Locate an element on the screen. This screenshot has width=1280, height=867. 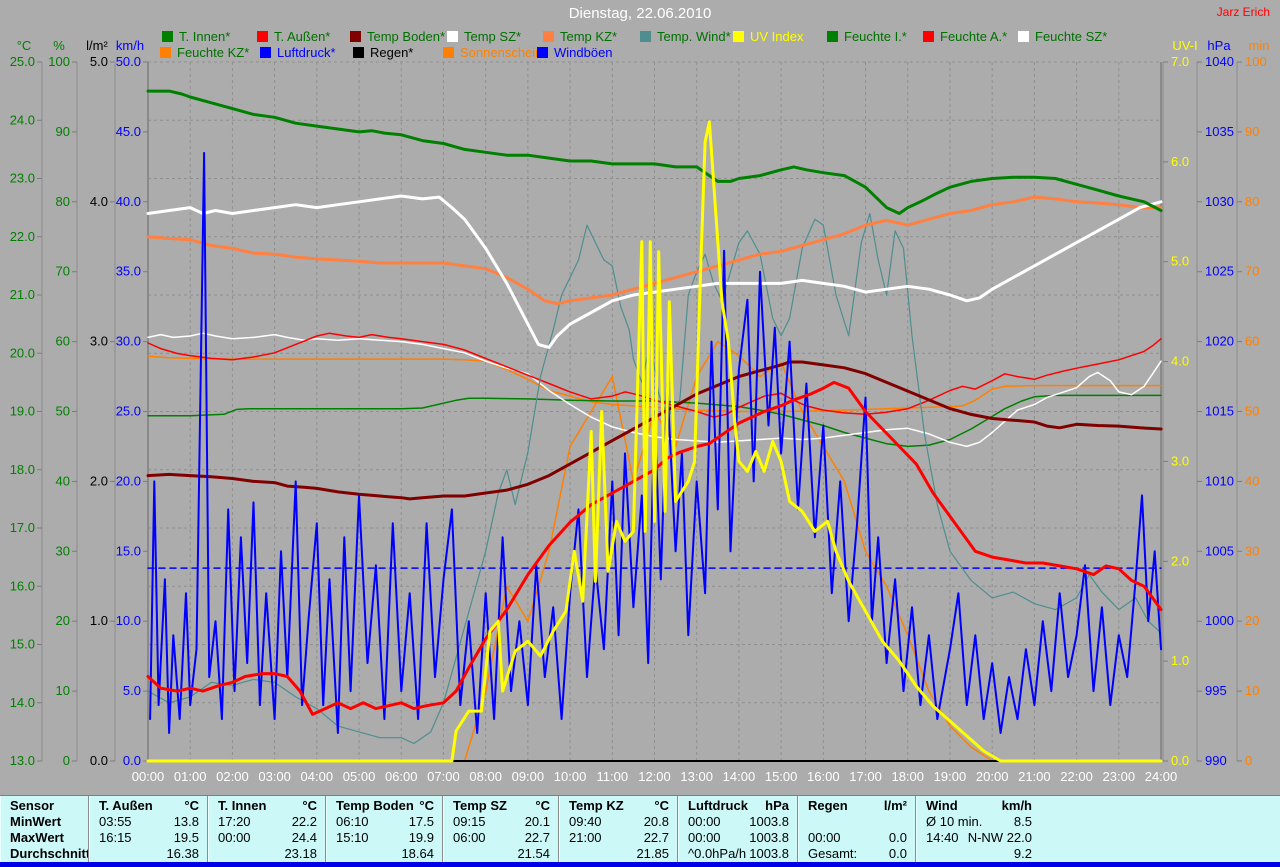
table-column-temp-sz: Temp SZ °C 09:15 20.1 06:00 22.7 21.54 is located at coordinates (500, 829).